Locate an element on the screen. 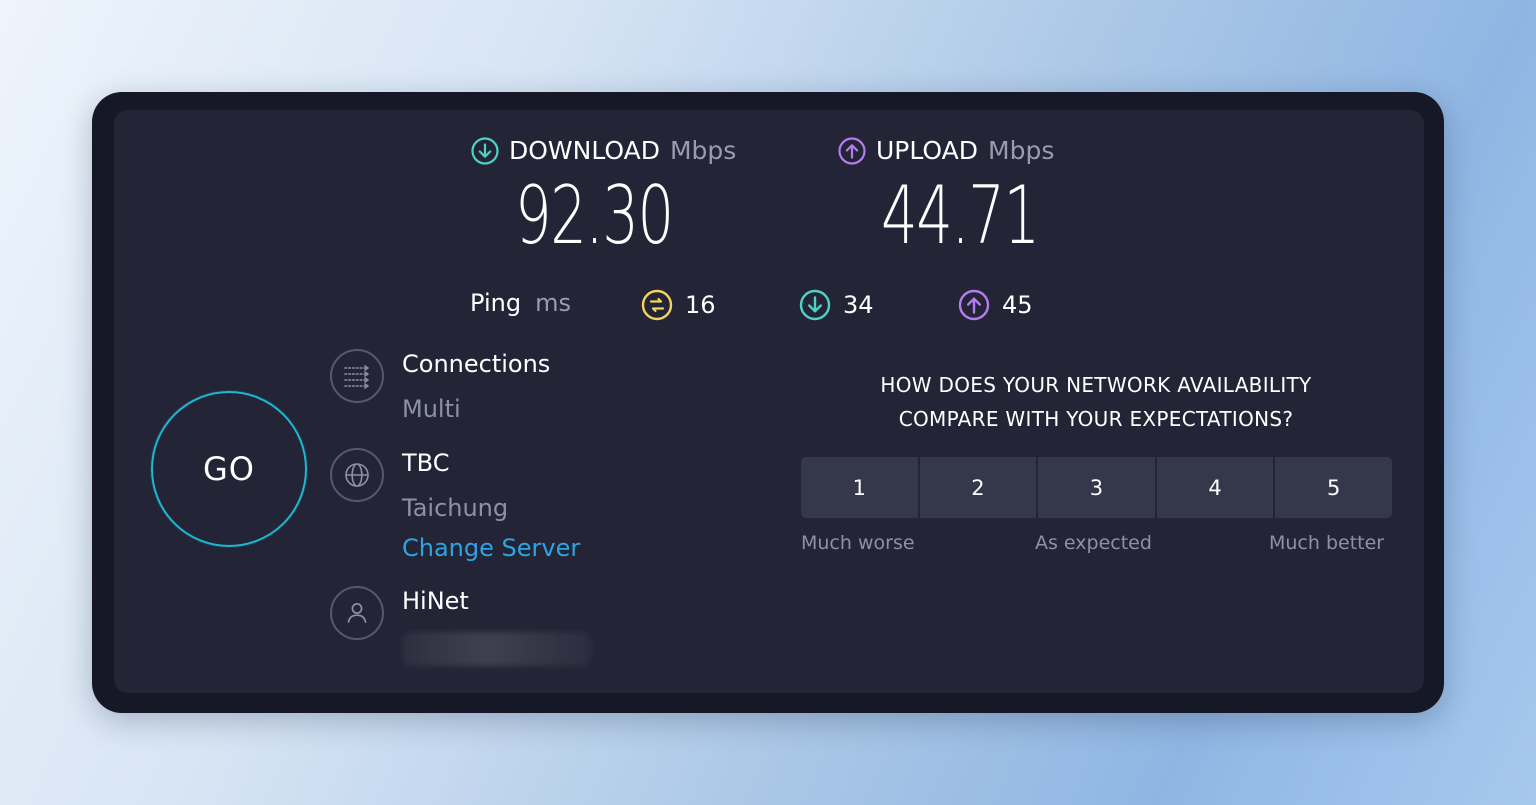  ping-idle-value: 16 is located at coordinates (700, 305).